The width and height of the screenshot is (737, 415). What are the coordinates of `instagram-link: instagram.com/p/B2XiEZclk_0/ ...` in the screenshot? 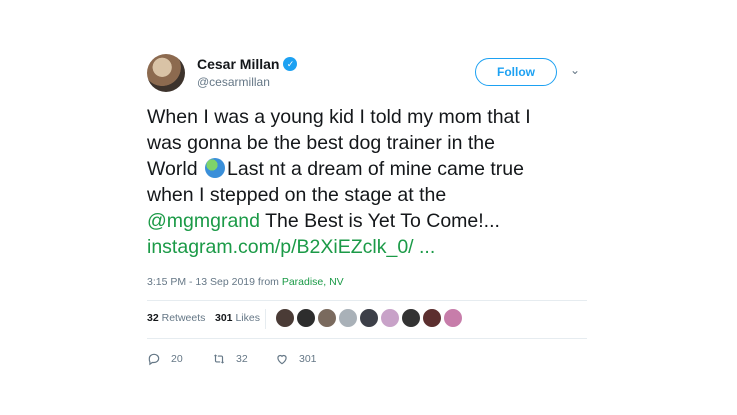 It's located at (291, 247).